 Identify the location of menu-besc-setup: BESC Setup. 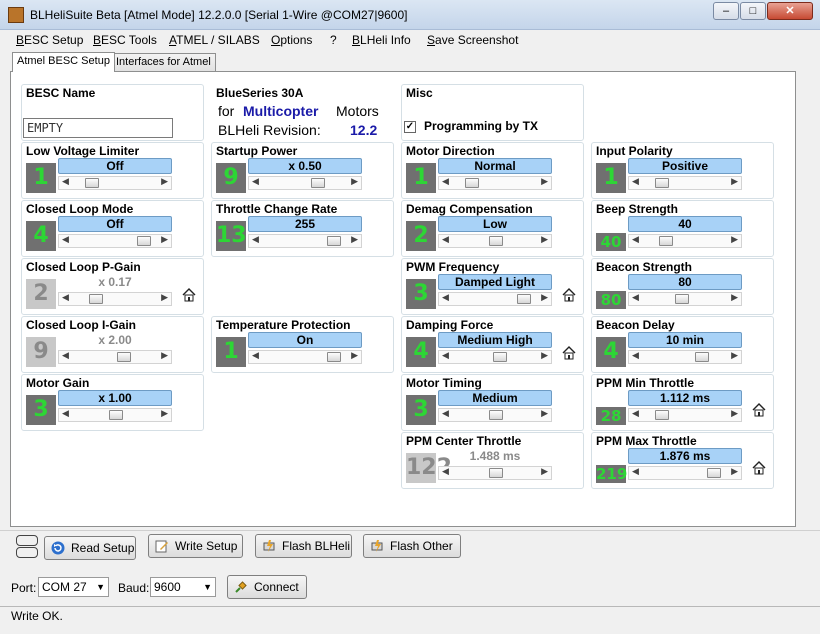
(49, 40).